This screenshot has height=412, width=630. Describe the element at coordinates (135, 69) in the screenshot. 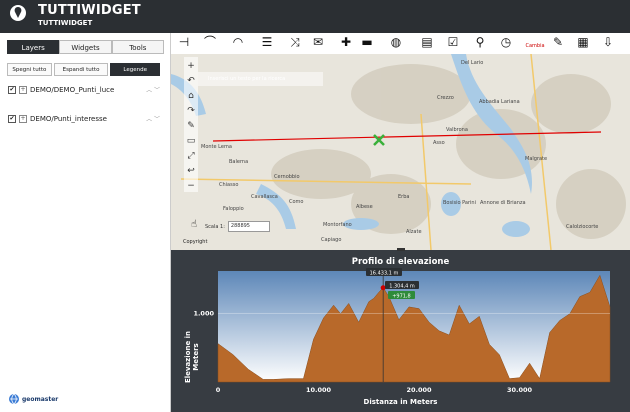

I see `legend-button: Legende` at that location.